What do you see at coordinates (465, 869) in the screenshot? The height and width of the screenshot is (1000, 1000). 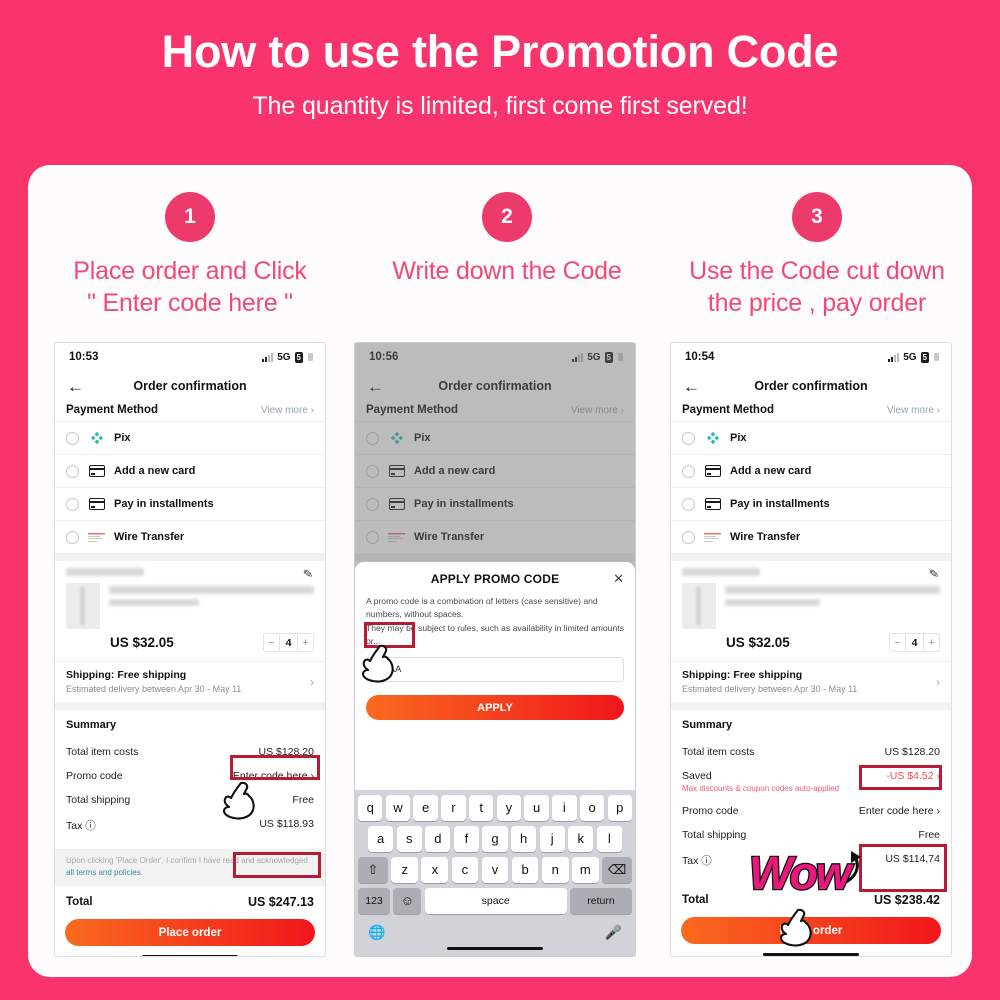 I see `key-c: c` at bounding box center [465, 869].